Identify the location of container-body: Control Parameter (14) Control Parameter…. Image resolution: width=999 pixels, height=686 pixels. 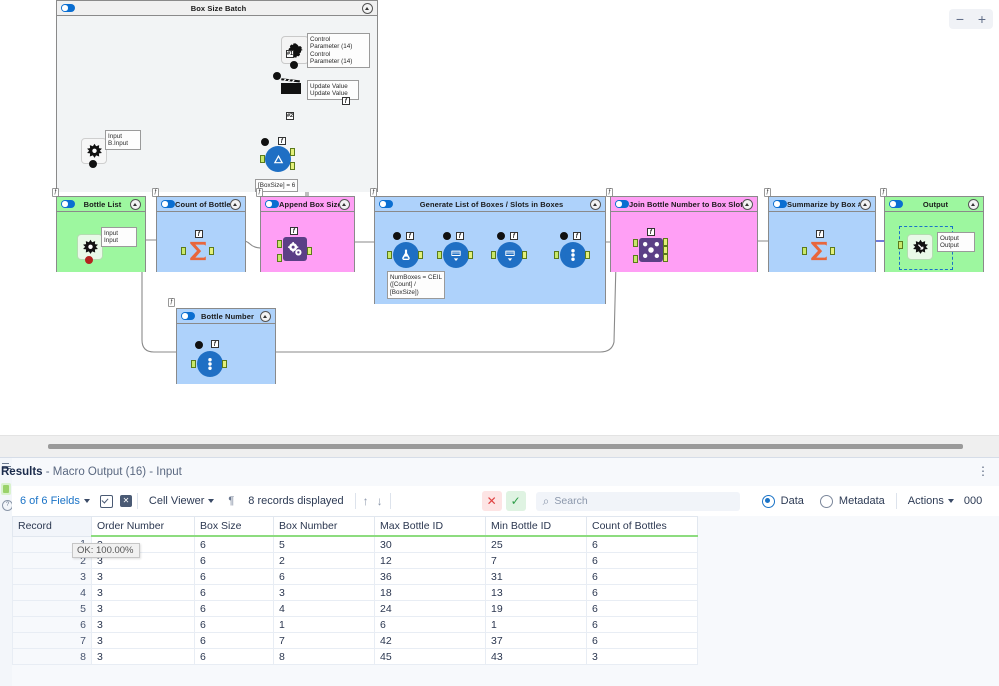
(217, 104).